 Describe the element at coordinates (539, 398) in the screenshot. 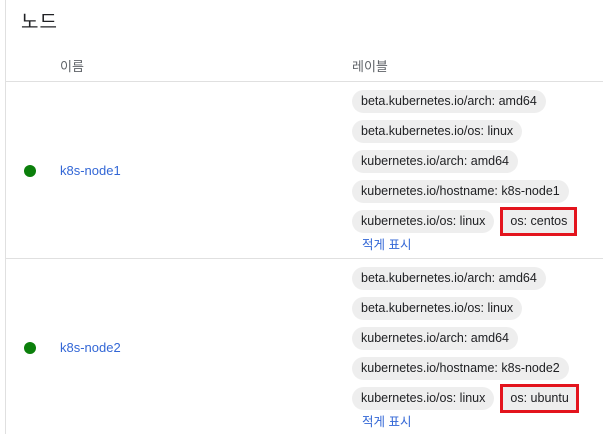

I see `label-chip-highlighted: os: ubuntu` at that location.